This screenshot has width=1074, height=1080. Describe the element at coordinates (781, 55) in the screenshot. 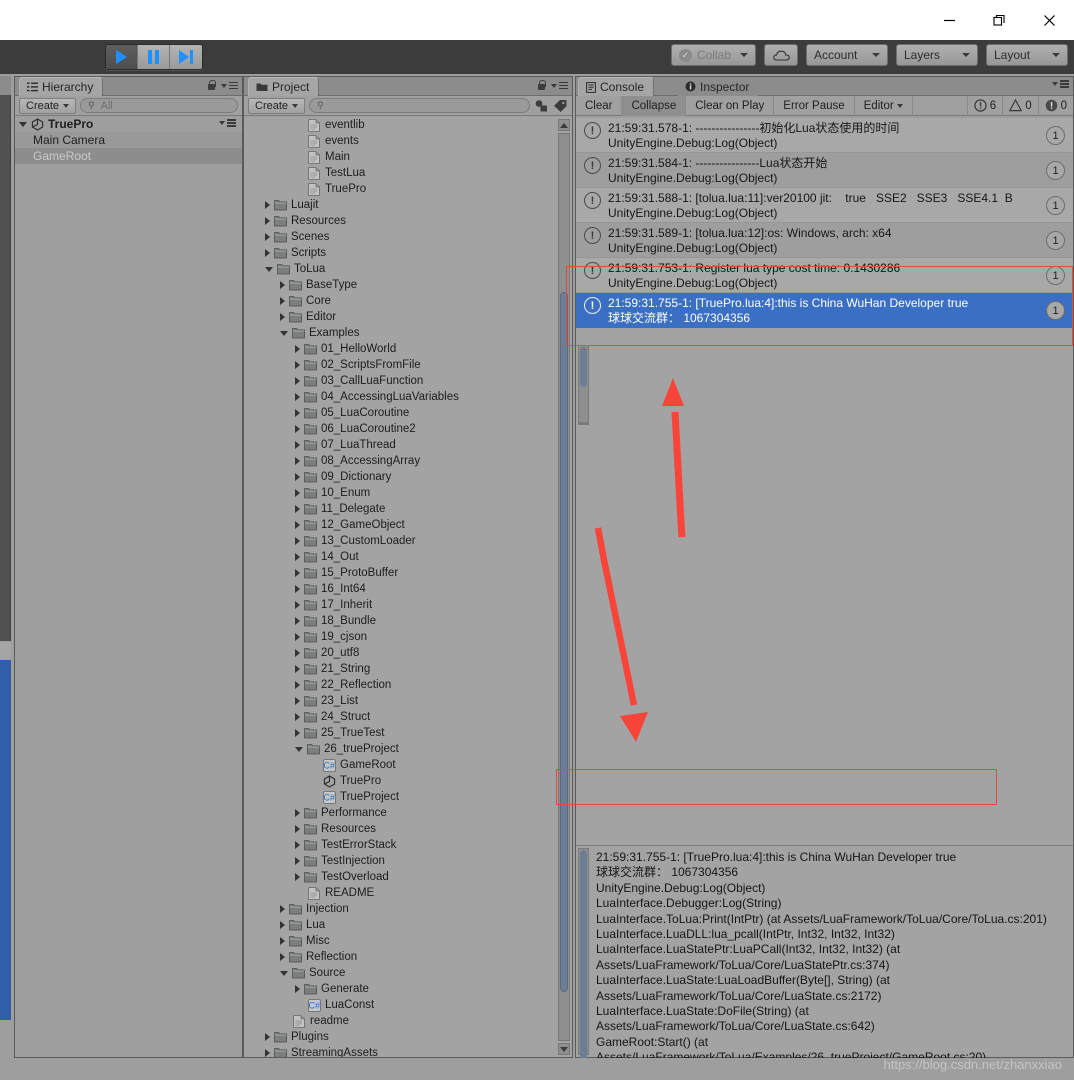

I see `cloud-services-button` at that location.